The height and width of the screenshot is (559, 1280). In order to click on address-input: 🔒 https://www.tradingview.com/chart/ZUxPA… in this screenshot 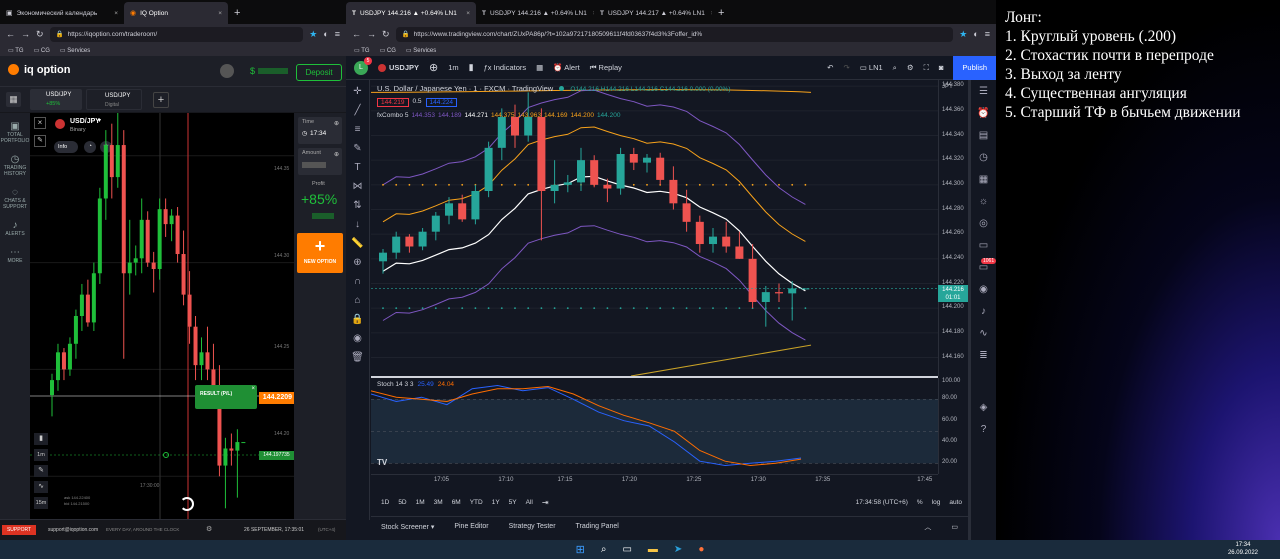, I will do `click(674, 34)`.